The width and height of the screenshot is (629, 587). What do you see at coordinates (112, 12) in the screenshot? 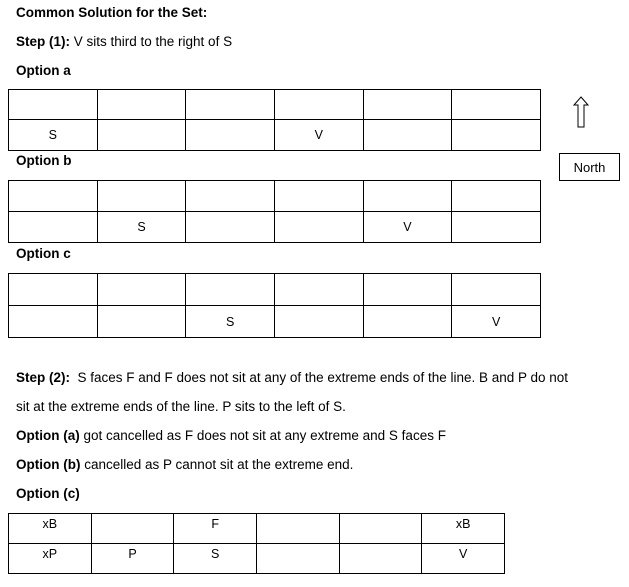
I see `heading: Common Solution for the Set:` at bounding box center [112, 12].